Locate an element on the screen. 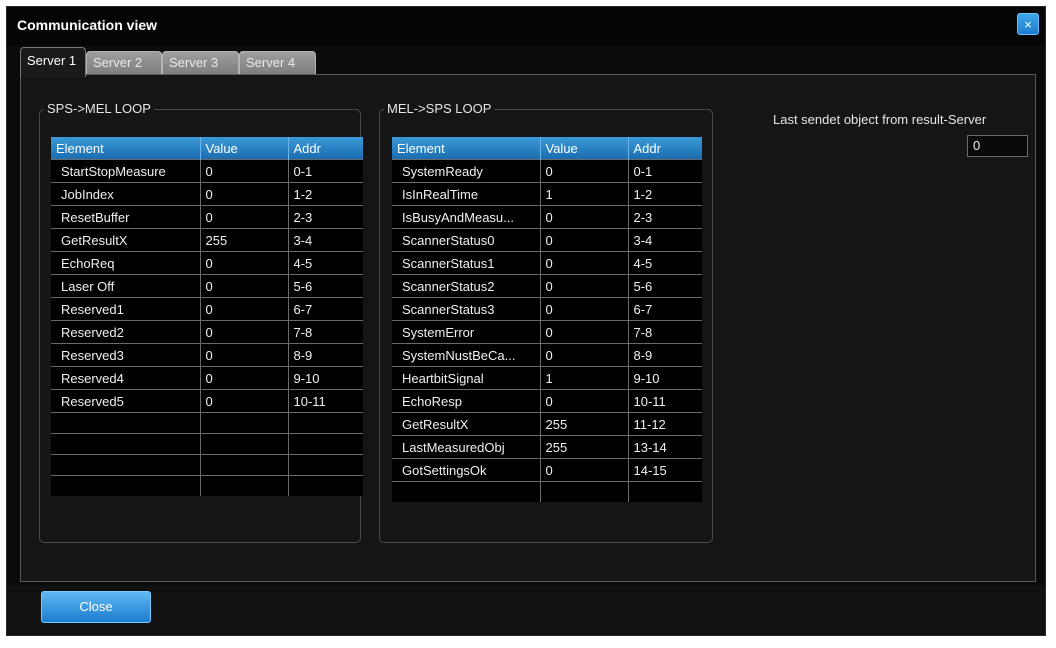  close-button: Close is located at coordinates (96, 607).